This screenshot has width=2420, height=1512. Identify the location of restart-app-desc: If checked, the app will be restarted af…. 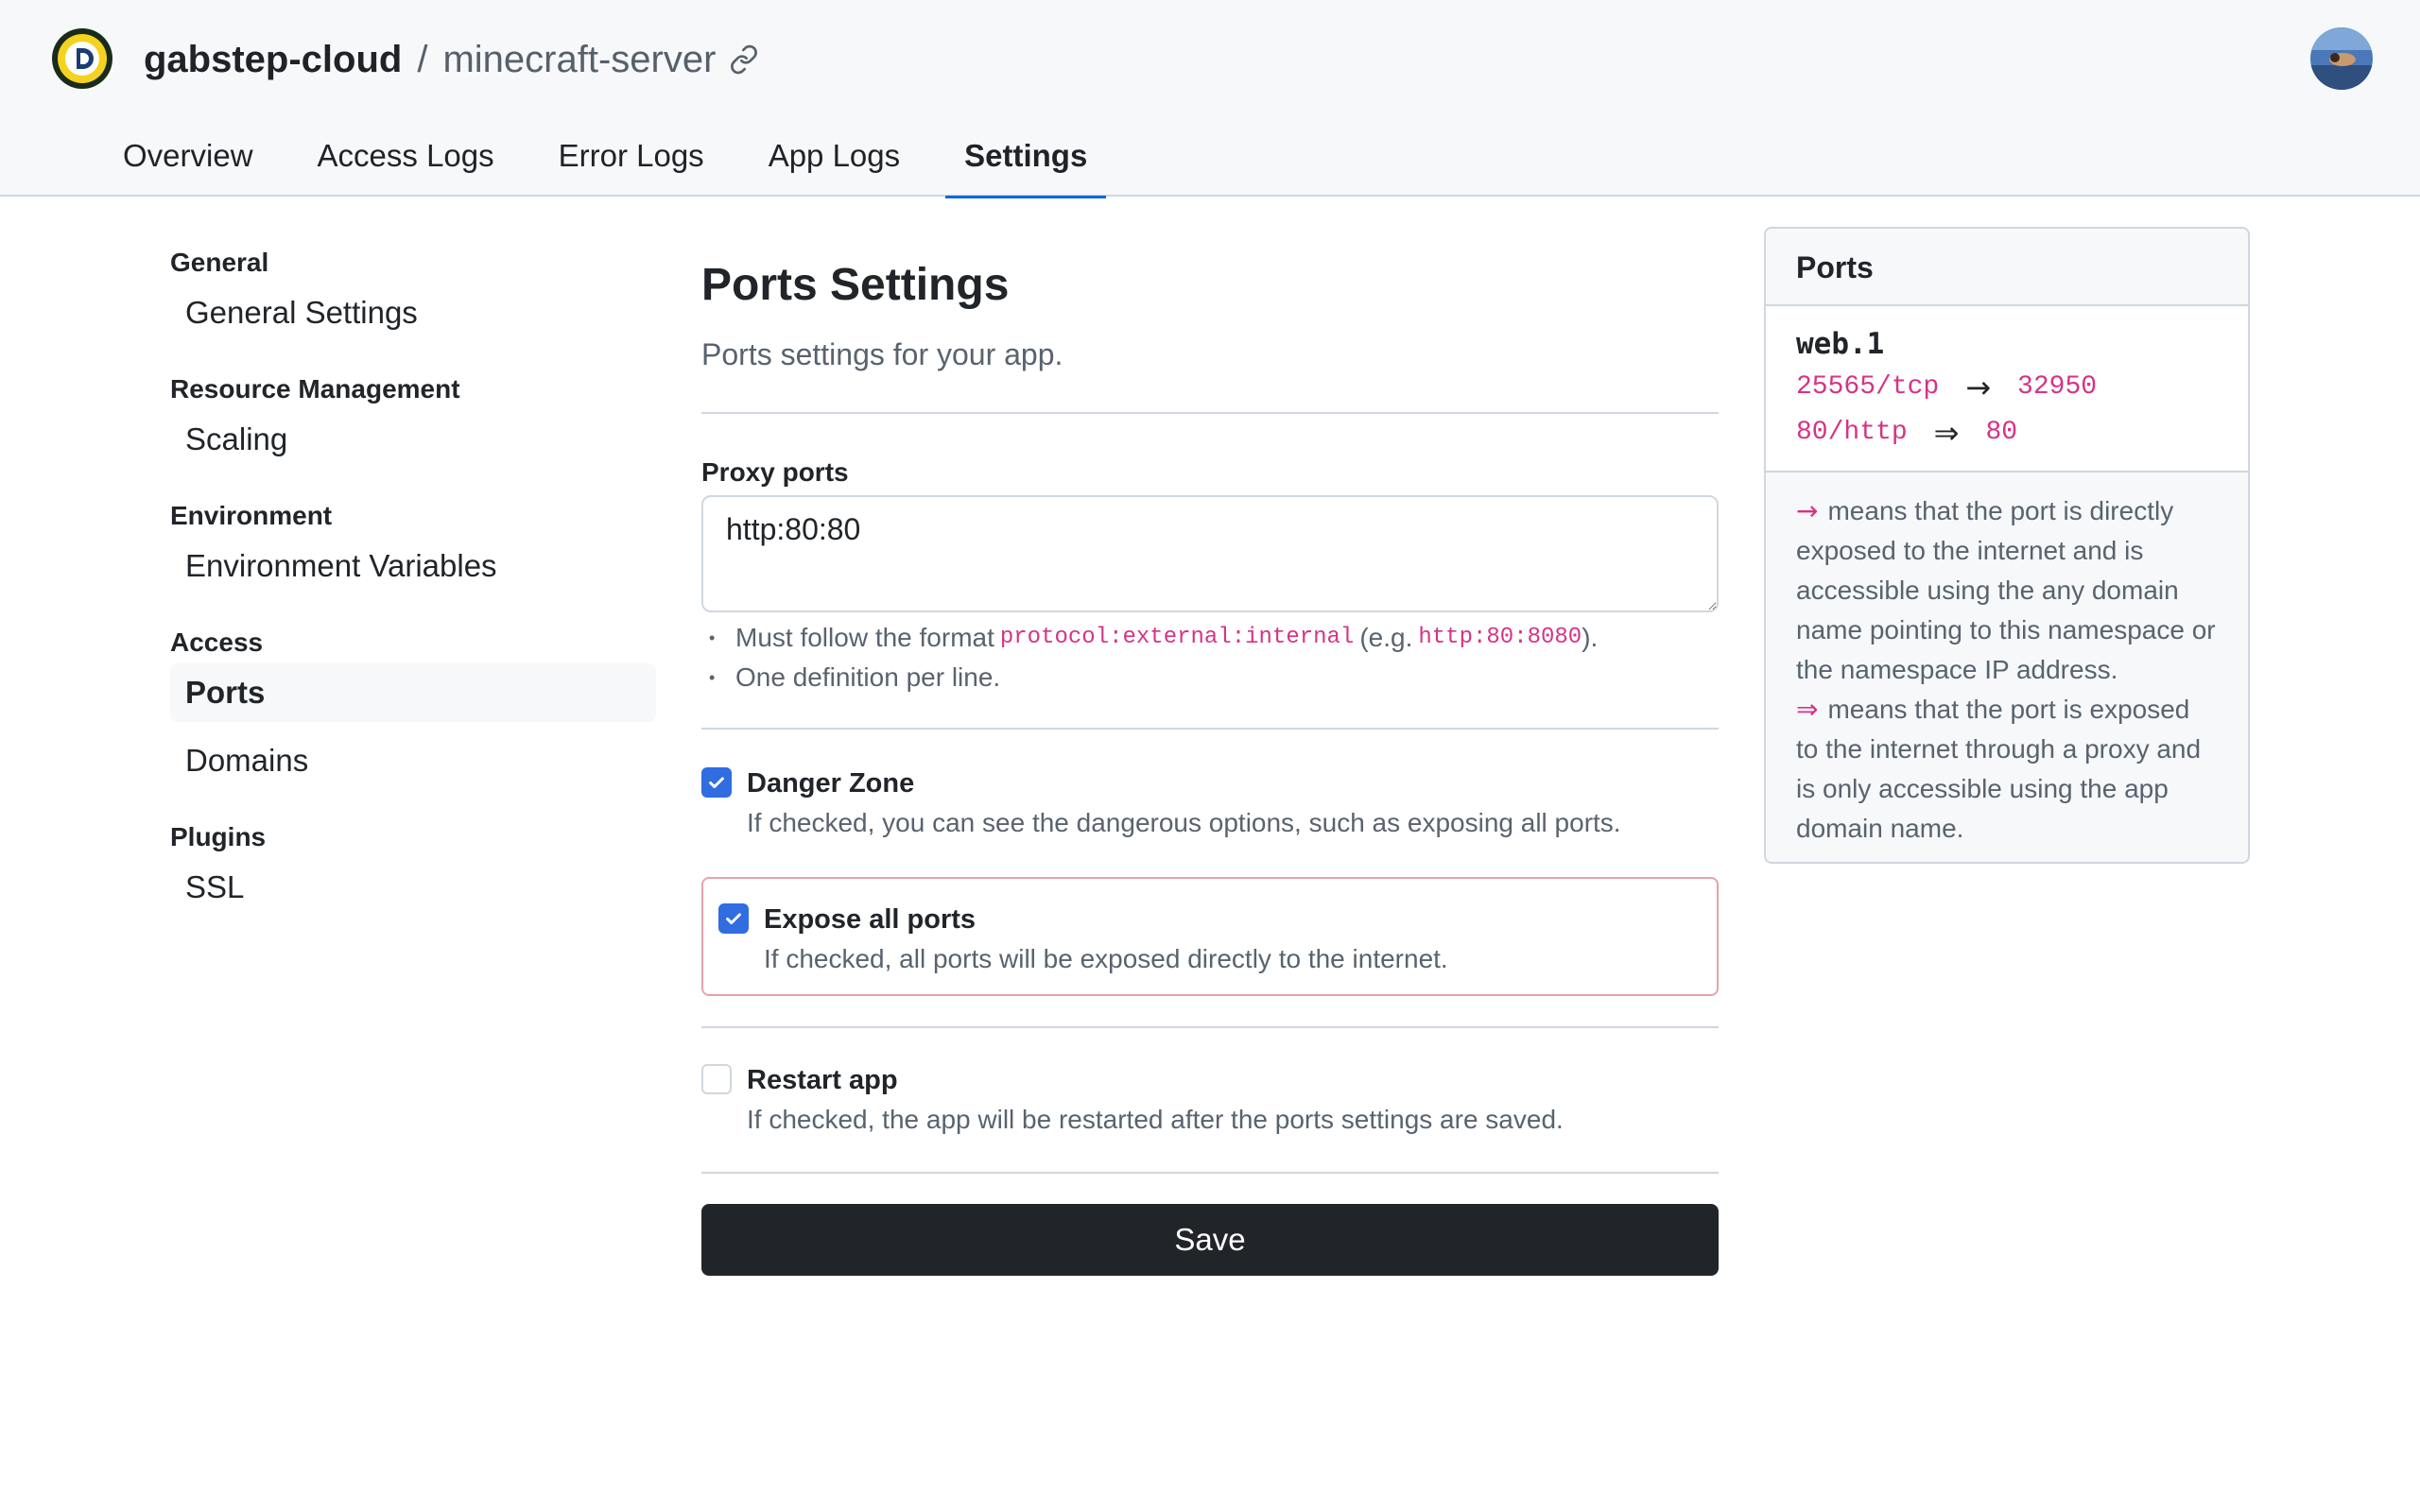
(1155, 1119).